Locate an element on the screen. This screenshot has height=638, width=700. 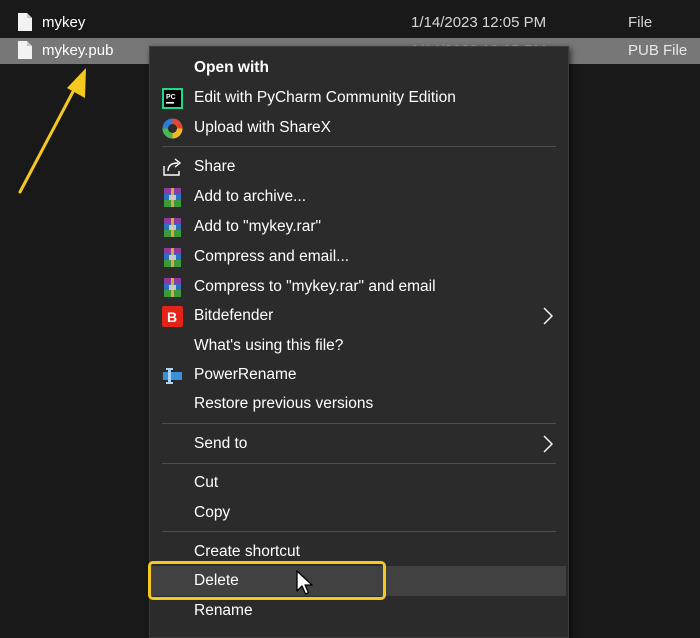
menu-item-label: What's using this file? is located at coordinates (269, 345).